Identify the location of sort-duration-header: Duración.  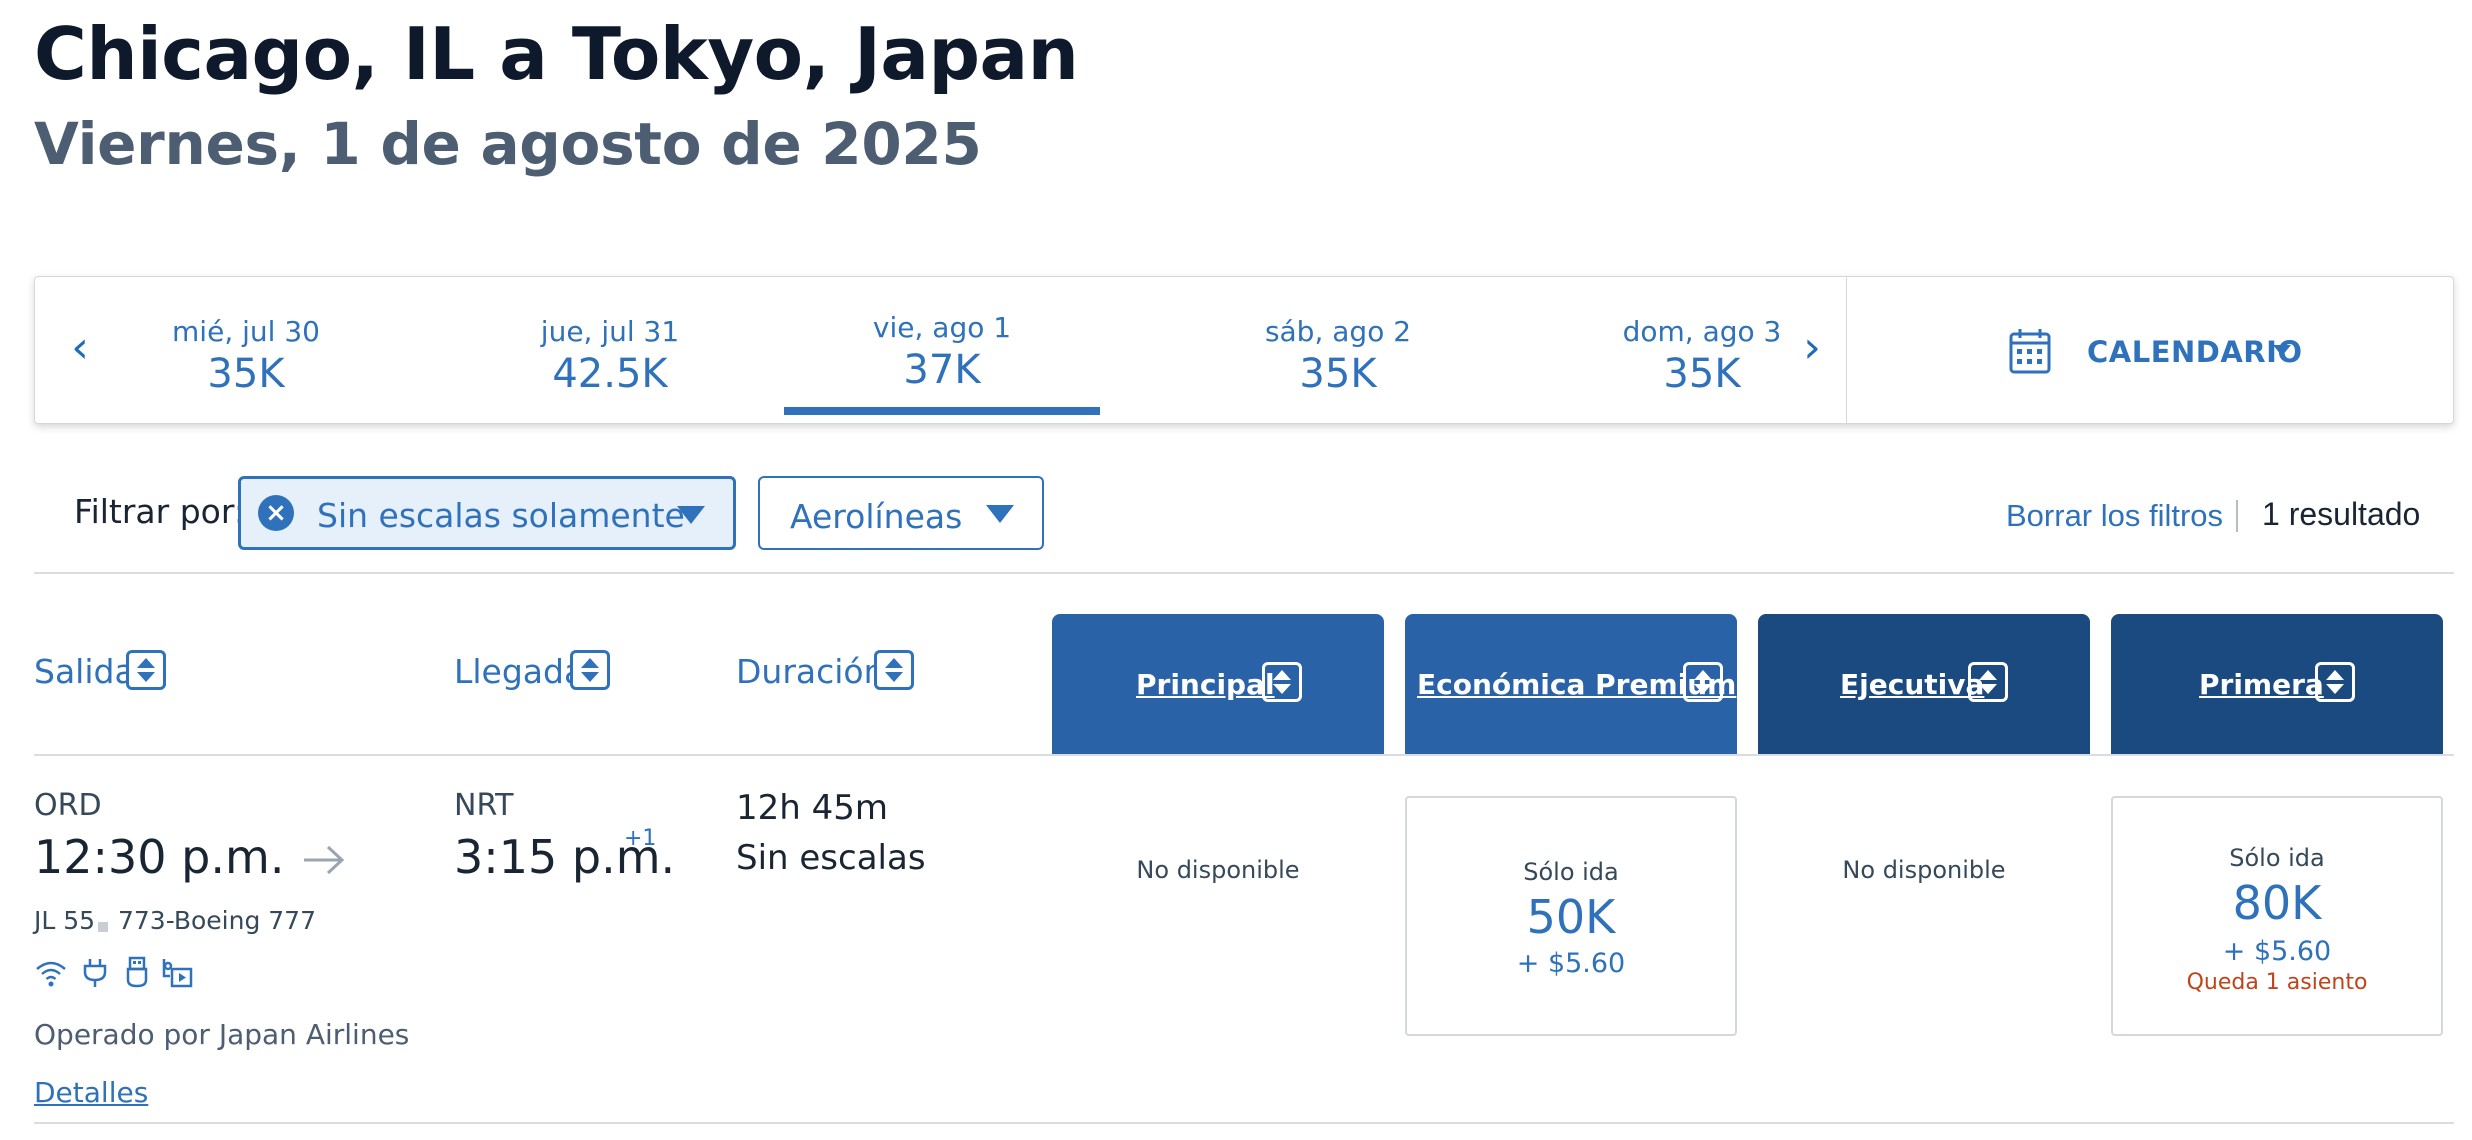
(810, 671).